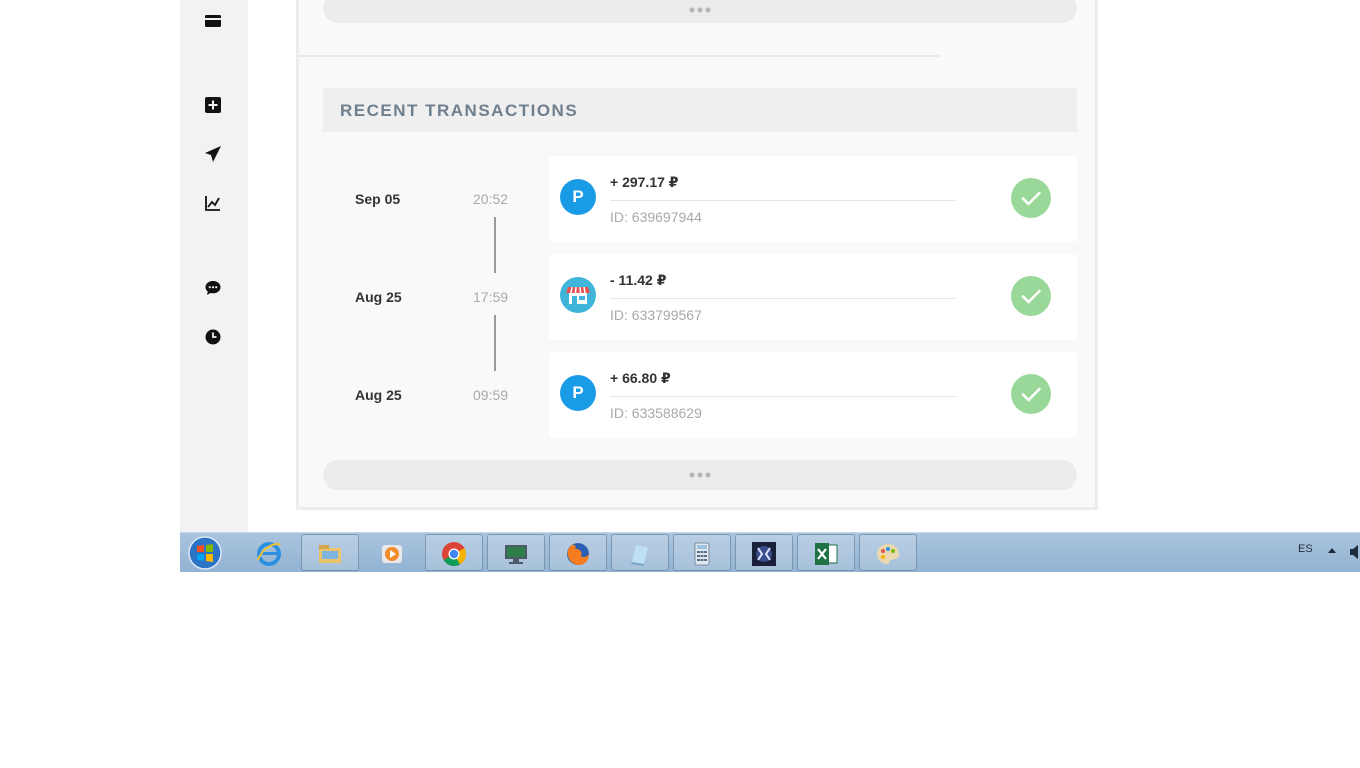 The width and height of the screenshot is (1360, 768). Describe the element at coordinates (1355, 552) in the screenshot. I see `volume-icon` at that location.